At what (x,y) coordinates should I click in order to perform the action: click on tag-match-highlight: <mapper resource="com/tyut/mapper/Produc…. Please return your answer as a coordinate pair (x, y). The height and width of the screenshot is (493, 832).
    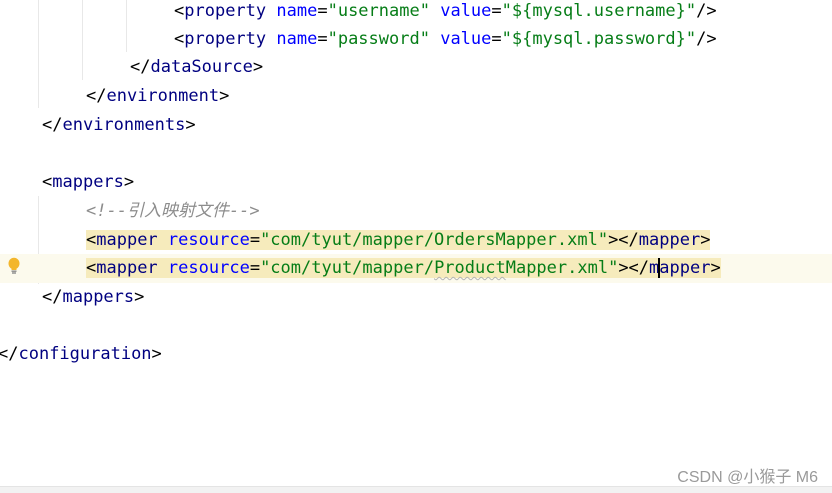
    Looking at the image, I should click on (403, 268).